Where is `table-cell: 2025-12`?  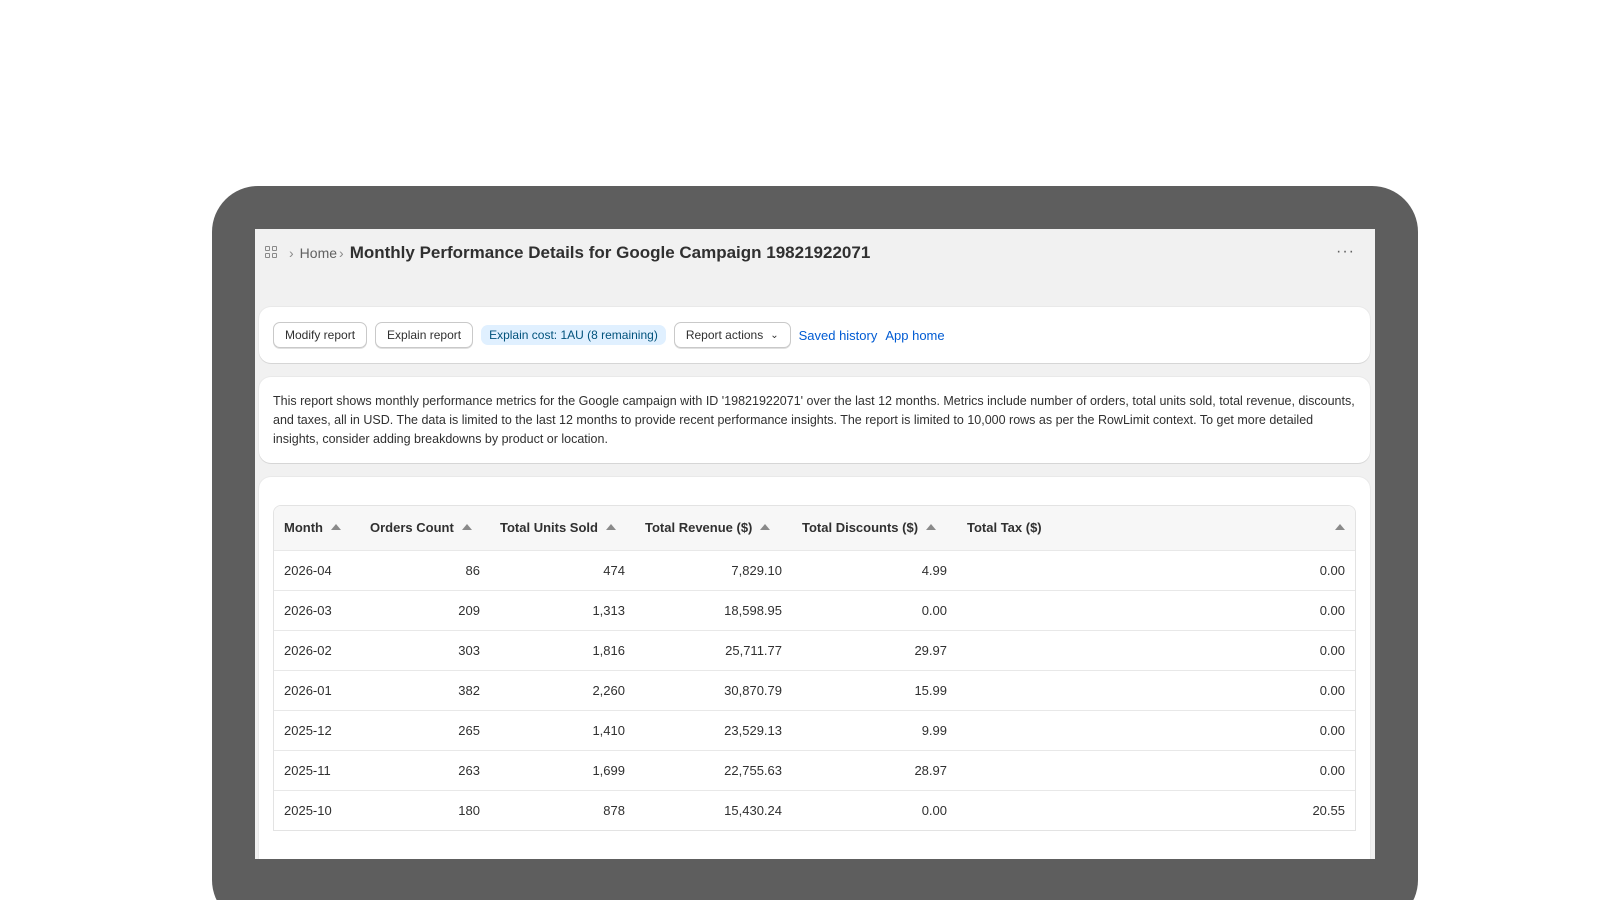 table-cell: 2025-12 is located at coordinates (308, 730).